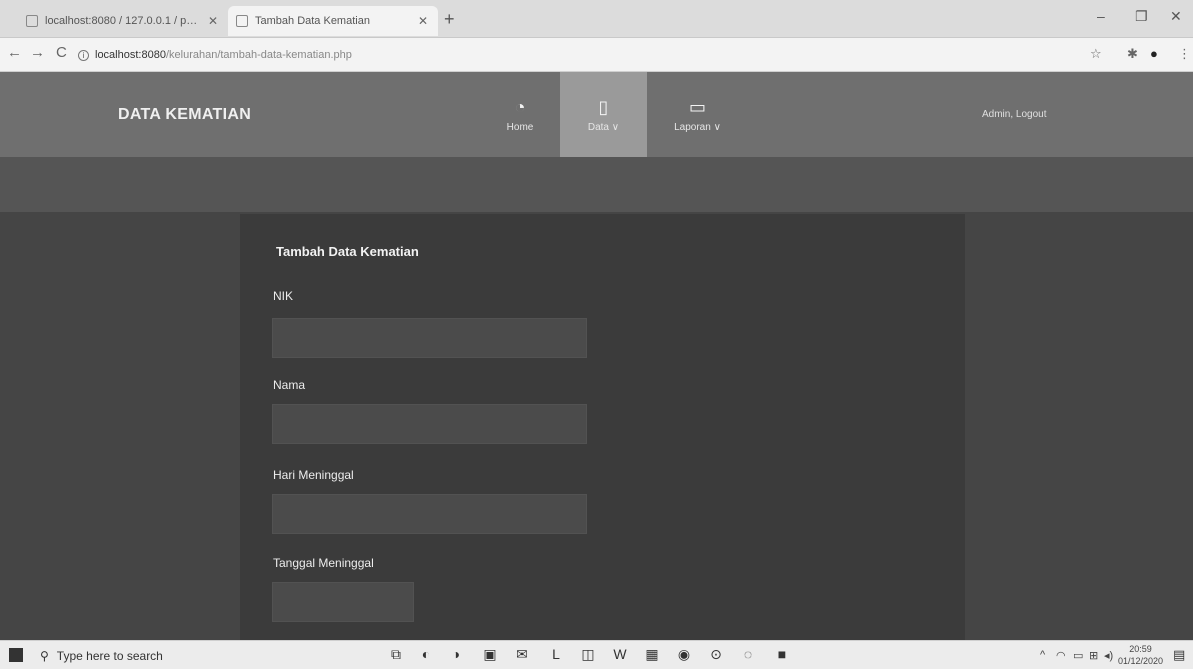 This screenshot has height=669, width=1193. I want to click on mail-icon: ✉, so click(522, 654).